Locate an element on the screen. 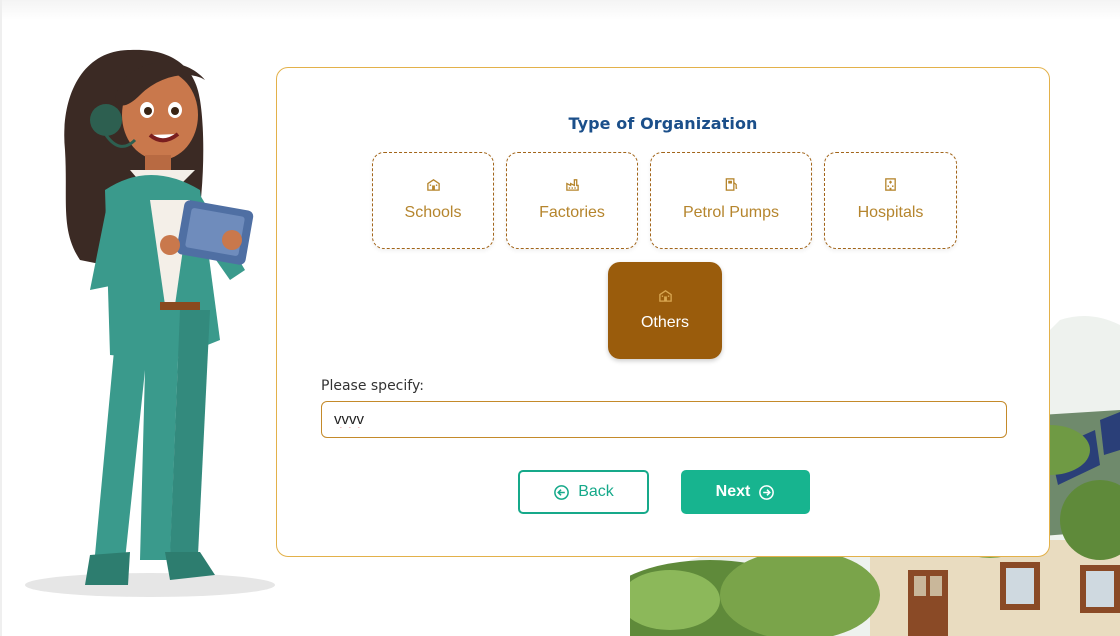 The image size is (1120, 636). option-label: Others is located at coordinates (664, 322).